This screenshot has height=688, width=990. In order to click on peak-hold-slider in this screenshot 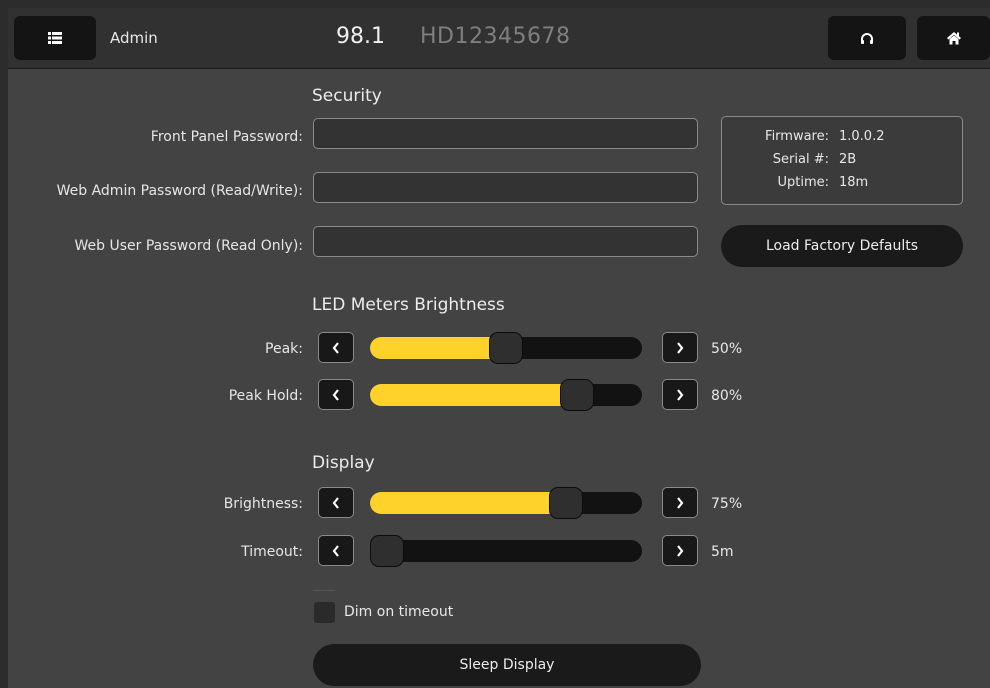, I will do `click(506, 395)`.